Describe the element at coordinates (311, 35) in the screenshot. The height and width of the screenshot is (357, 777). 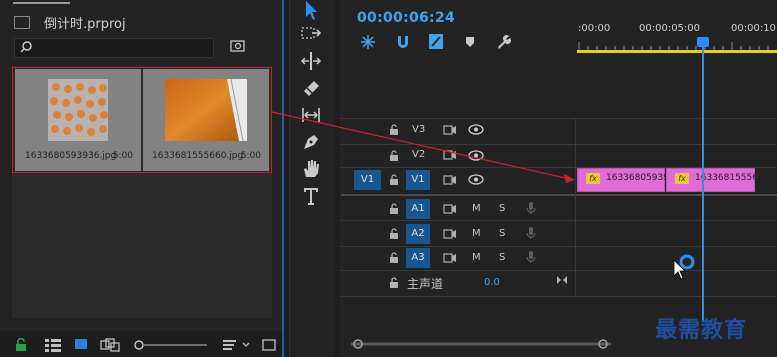
I see `track-select-tool-icon` at that location.